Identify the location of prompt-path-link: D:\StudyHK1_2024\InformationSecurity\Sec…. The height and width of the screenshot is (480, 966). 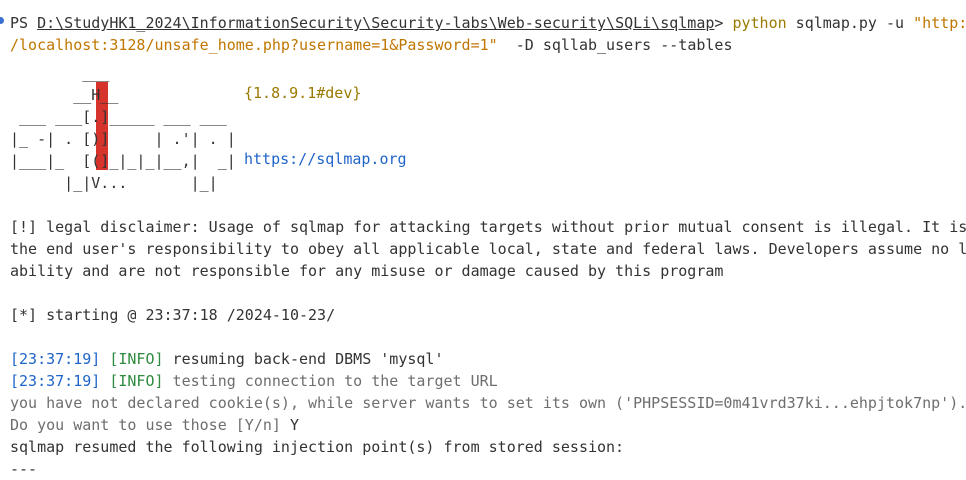
(375, 23).